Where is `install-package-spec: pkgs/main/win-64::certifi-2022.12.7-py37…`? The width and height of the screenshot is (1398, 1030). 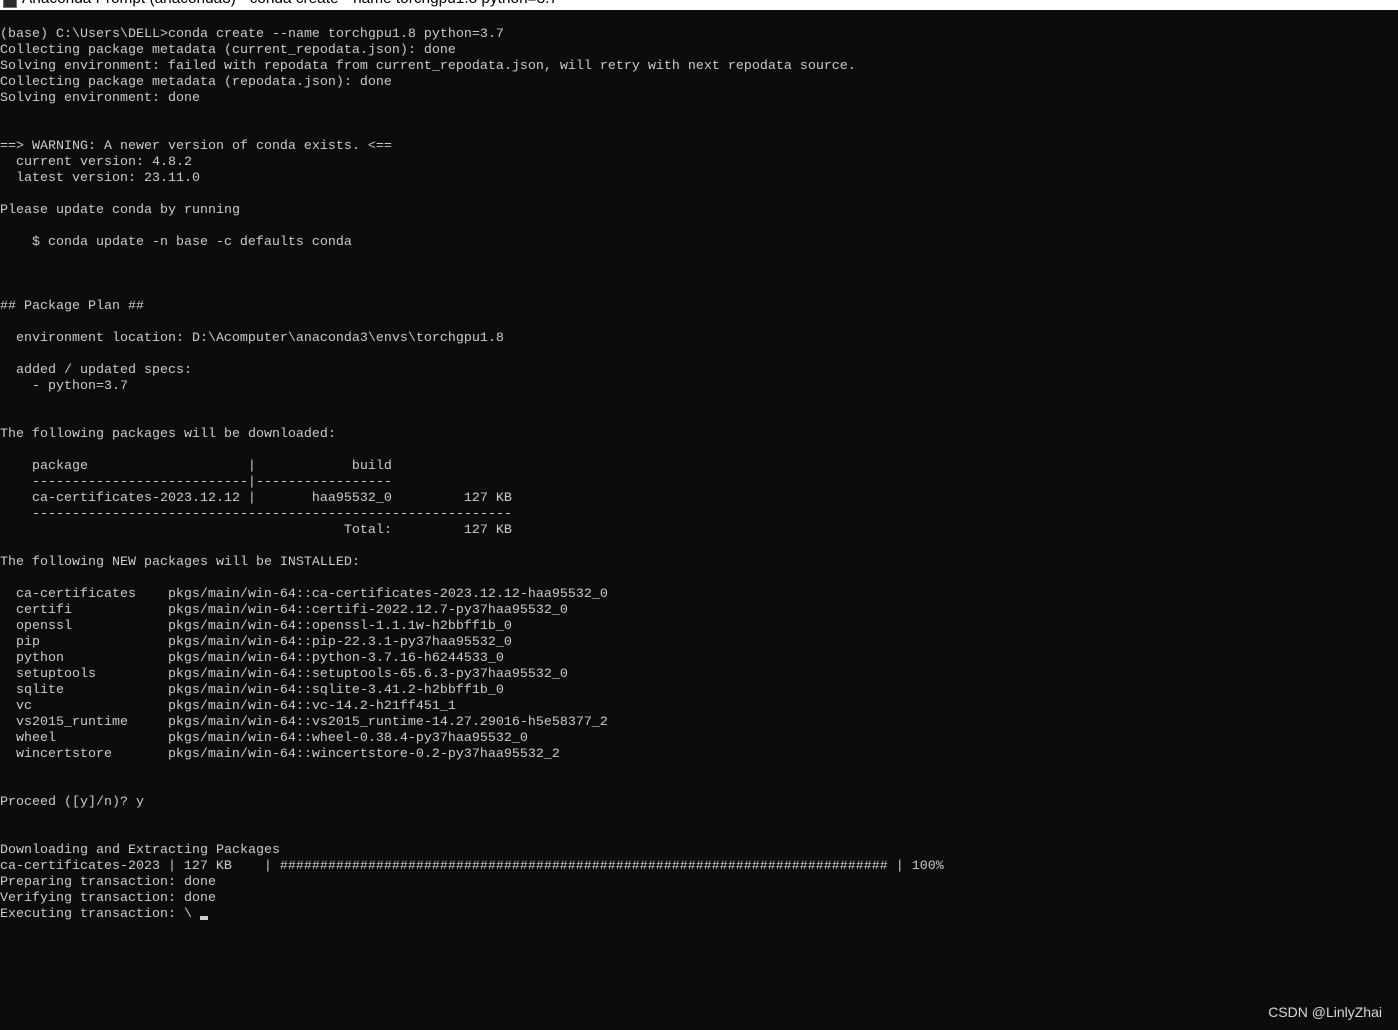 install-package-spec: pkgs/main/win-64::certifi-2022.12.7-py37… is located at coordinates (367, 610).